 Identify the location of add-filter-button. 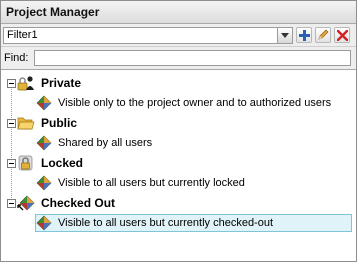
(304, 35).